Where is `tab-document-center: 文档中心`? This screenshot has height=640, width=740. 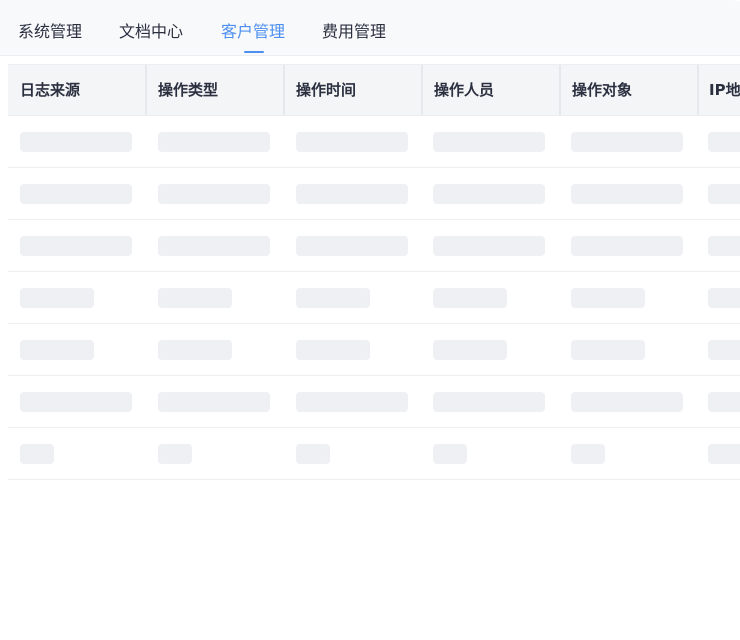 tab-document-center: 文档中心 is located at coordinates (151, 32).